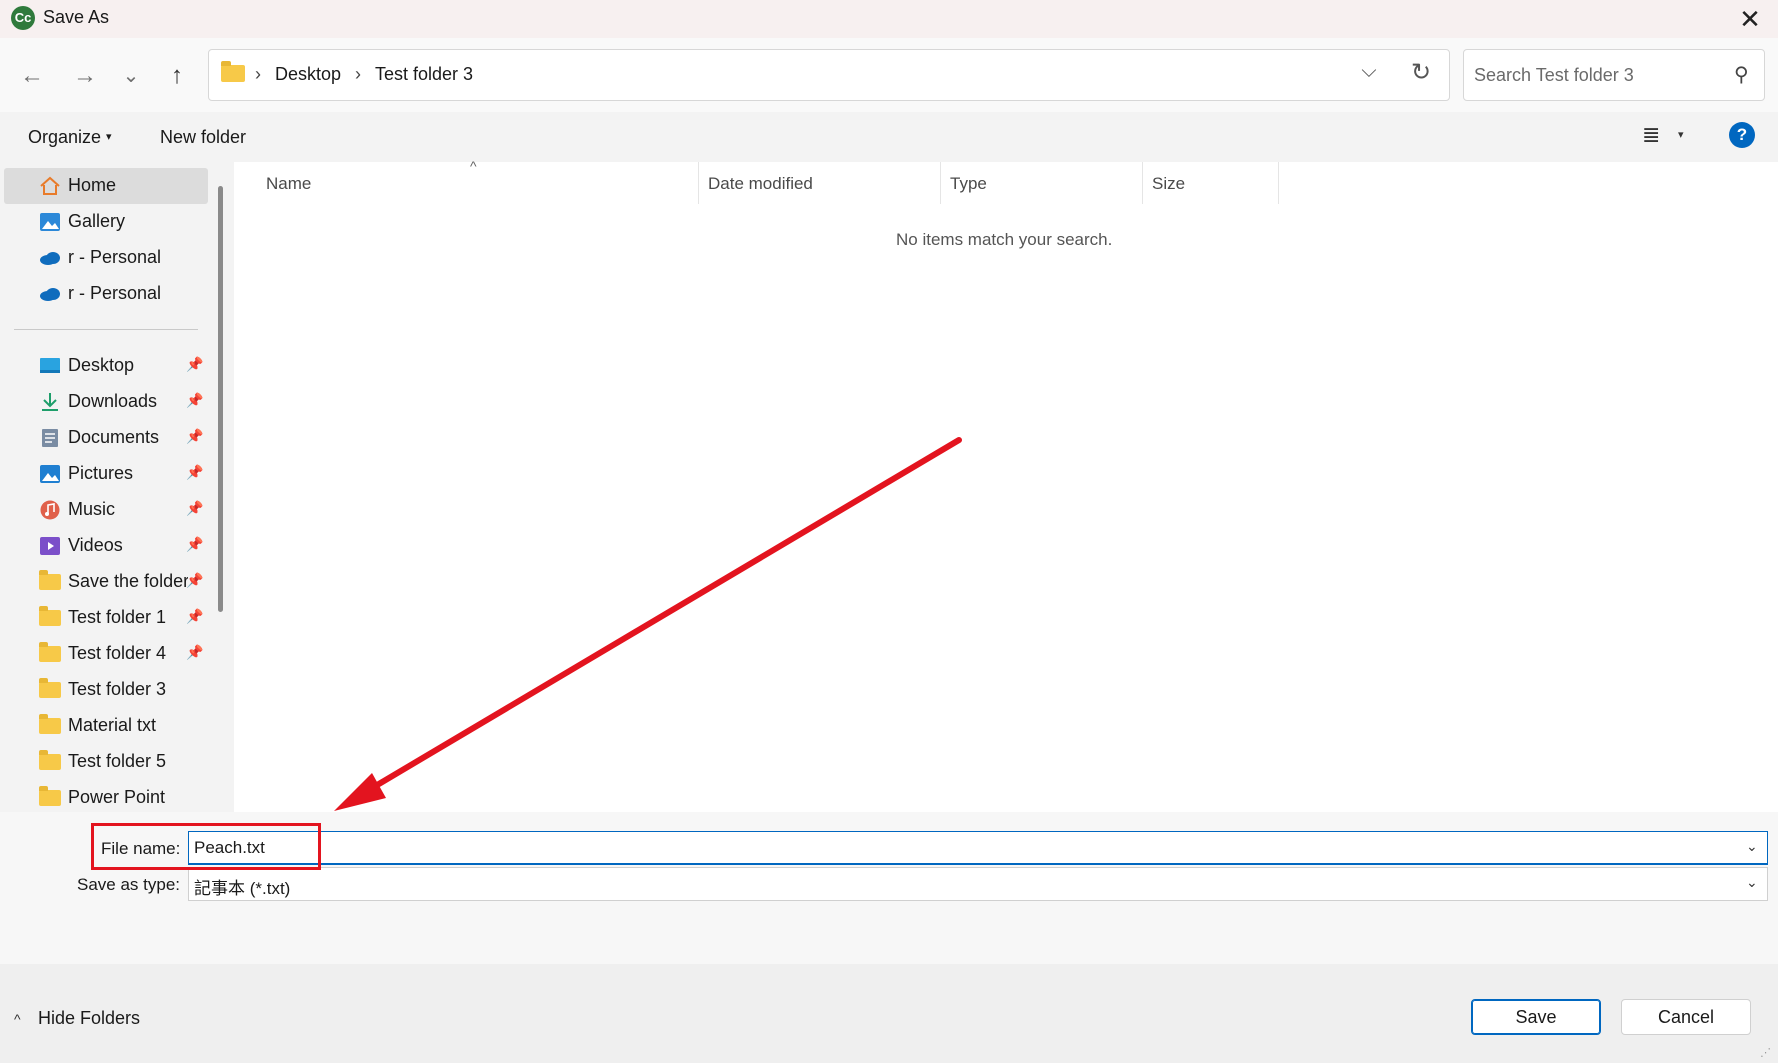  I want to click on videos-icon, so click(50, 546).